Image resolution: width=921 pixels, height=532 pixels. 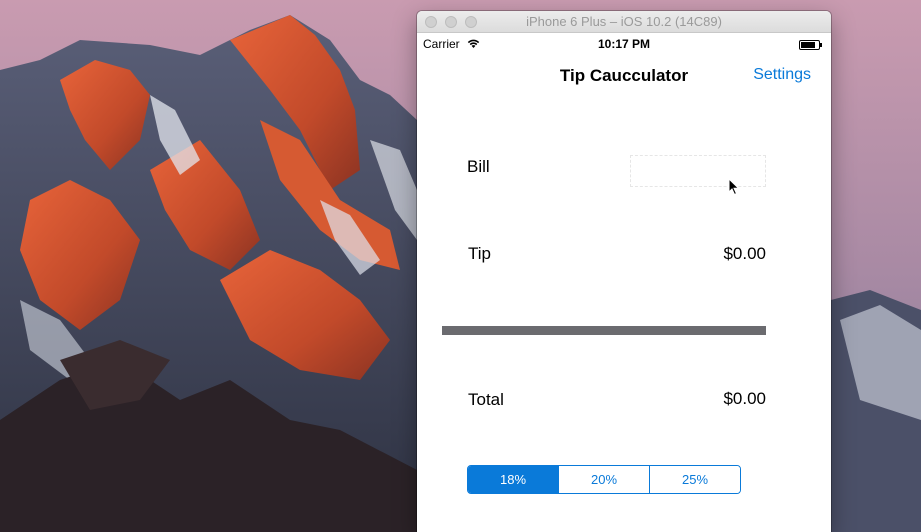 I want to click on navigation-bar: Tip Caucculator Settings, so click(x=624, y=75).